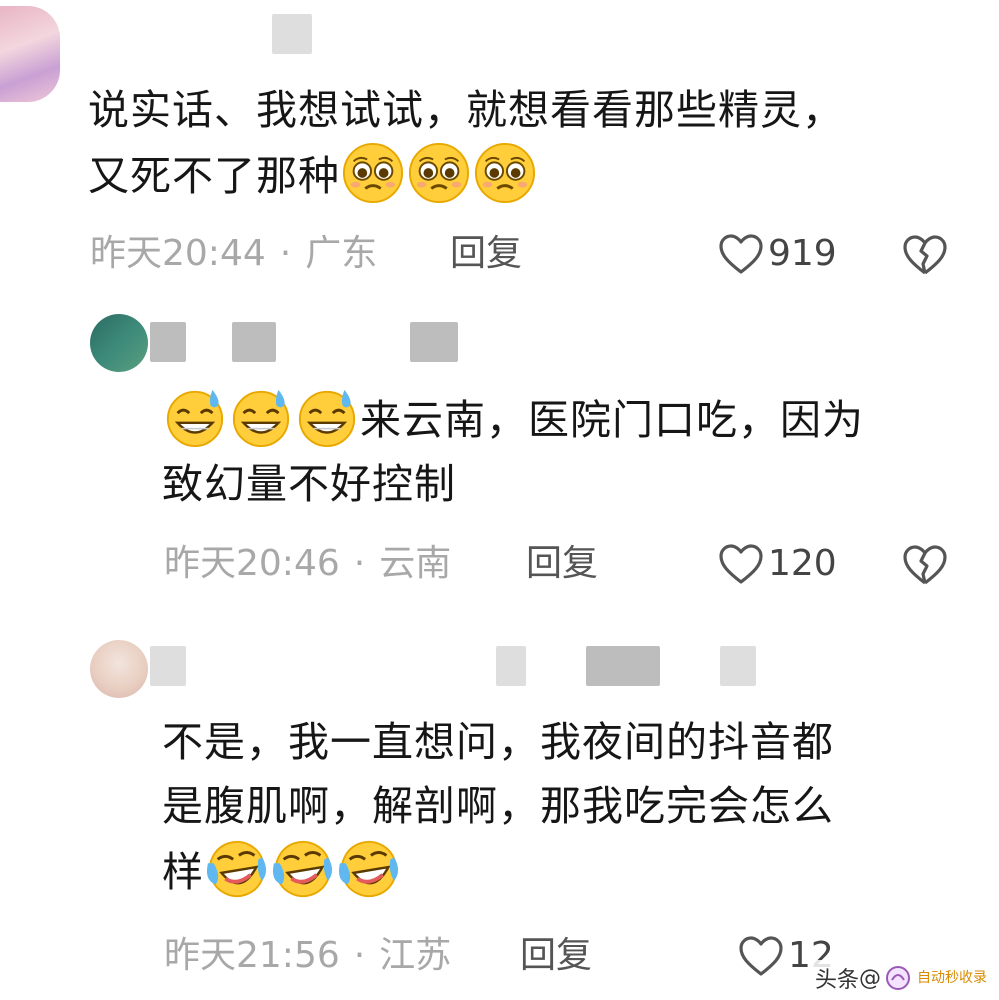  What do you see at coordinates (870, 978) in the screenshot?
I see `watermark-at: @` at bounding box center [870, 978].